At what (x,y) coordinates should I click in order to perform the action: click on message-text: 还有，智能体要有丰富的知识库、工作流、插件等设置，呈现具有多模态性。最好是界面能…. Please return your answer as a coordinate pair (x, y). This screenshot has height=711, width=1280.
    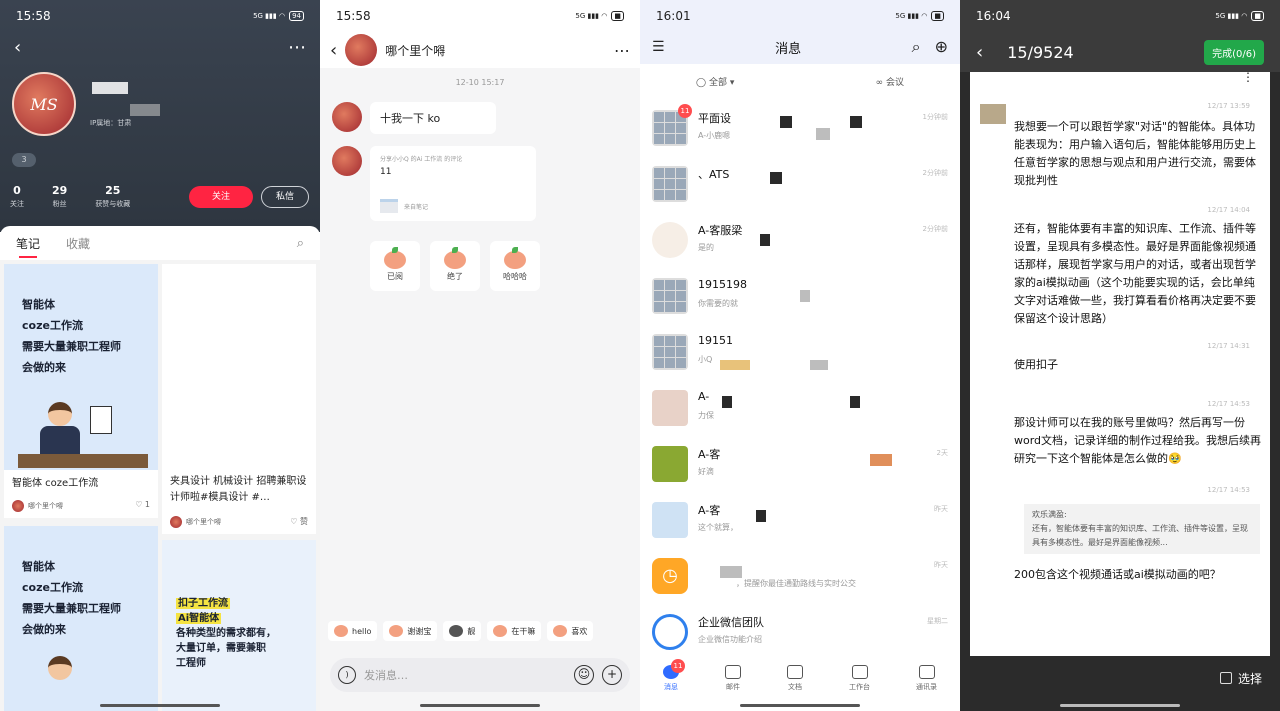
    Looking at the image, I should click on (1139, 274).